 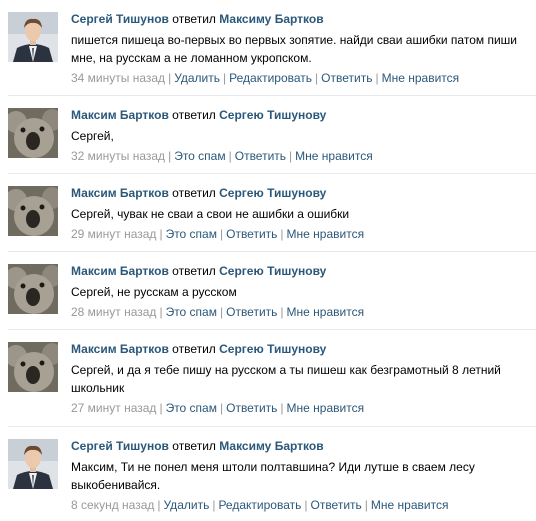 What do you see at coordinates (118, 156) in the screenshot?
I see `comment-timestamp: 32 минуты назад` at bounding box center [118, 156].